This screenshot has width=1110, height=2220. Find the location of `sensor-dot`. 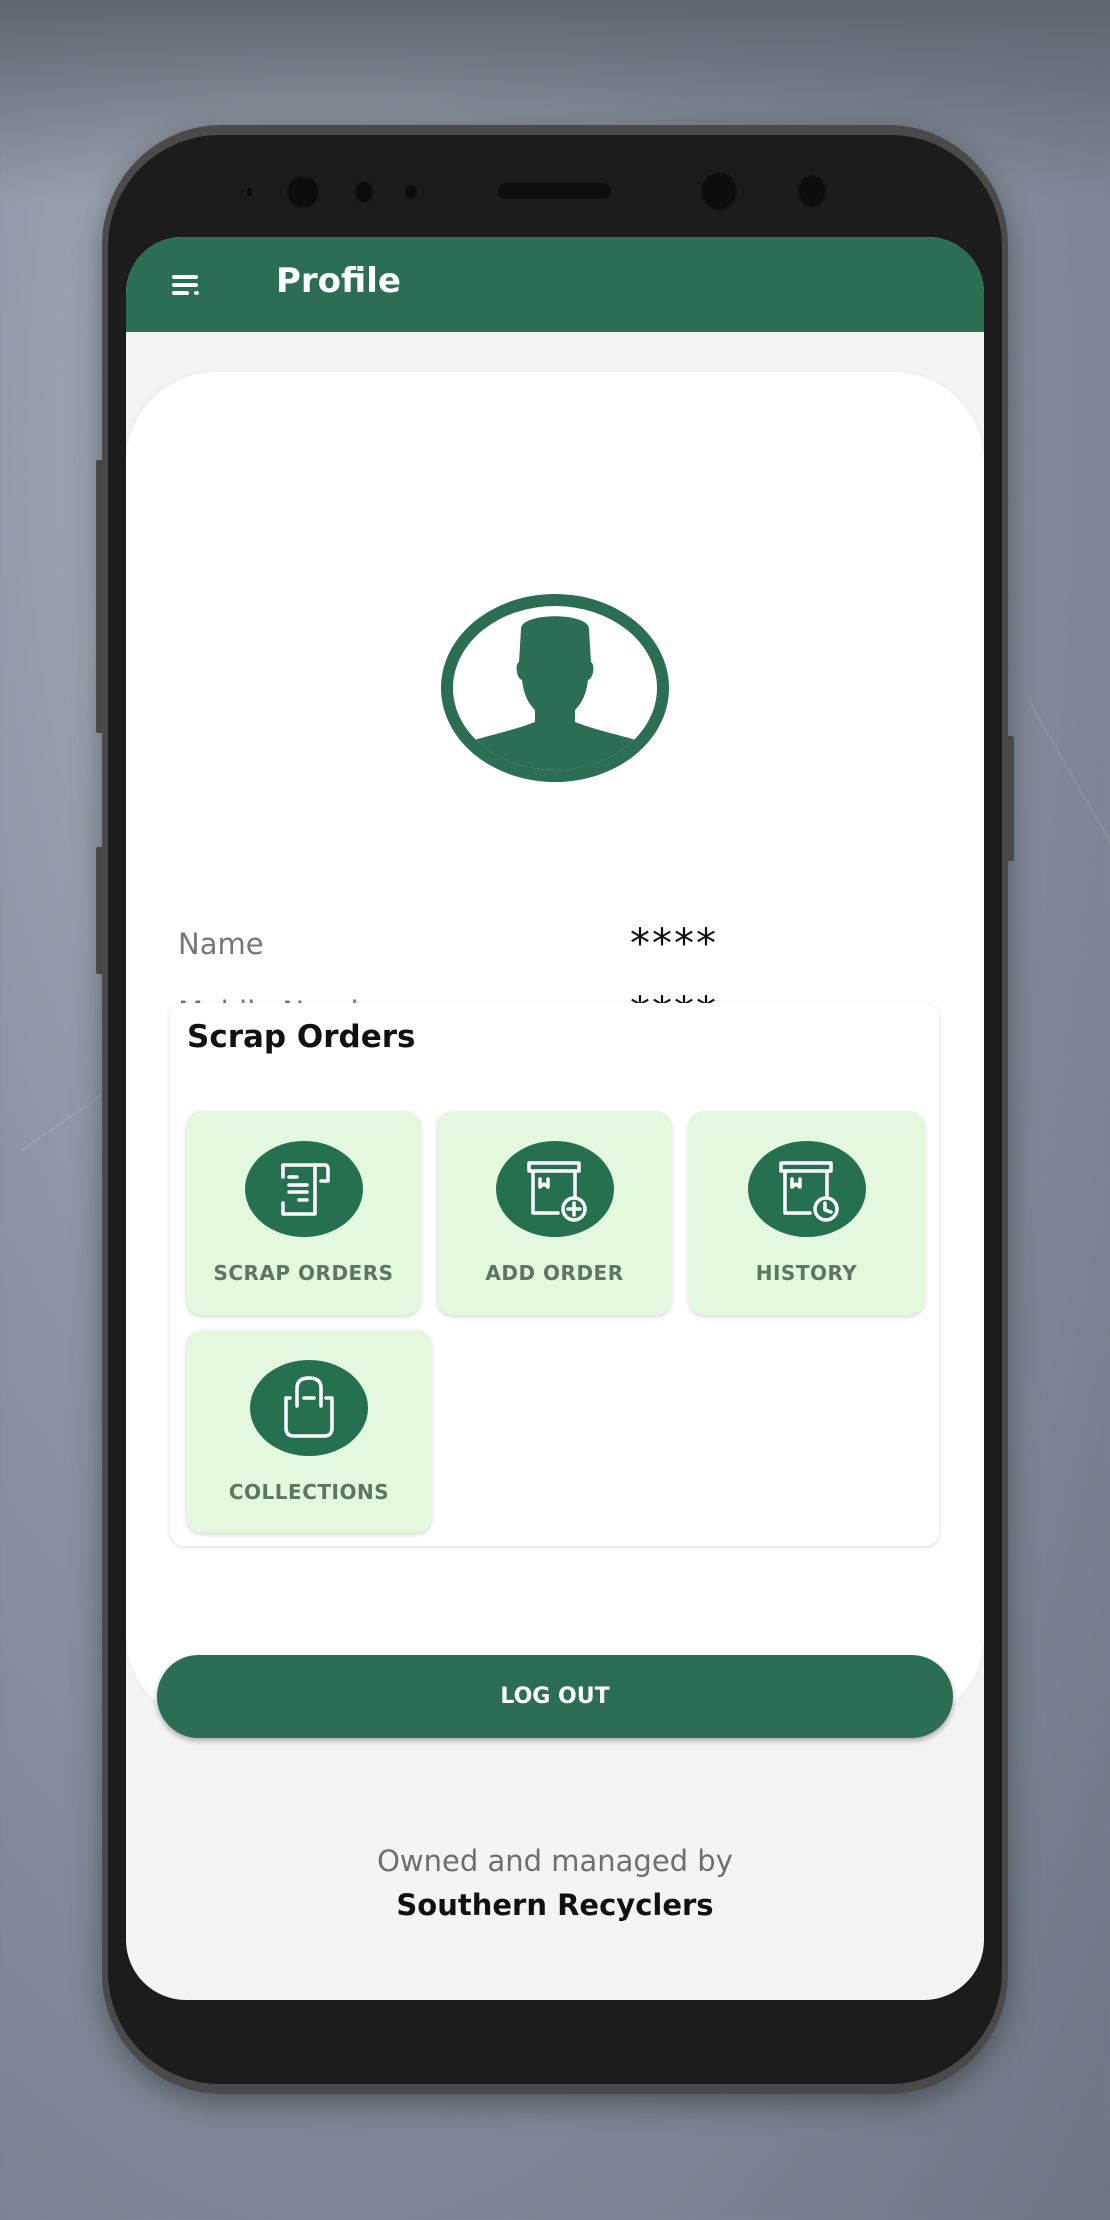

sensor-dot is located at coordinates (249, 192).